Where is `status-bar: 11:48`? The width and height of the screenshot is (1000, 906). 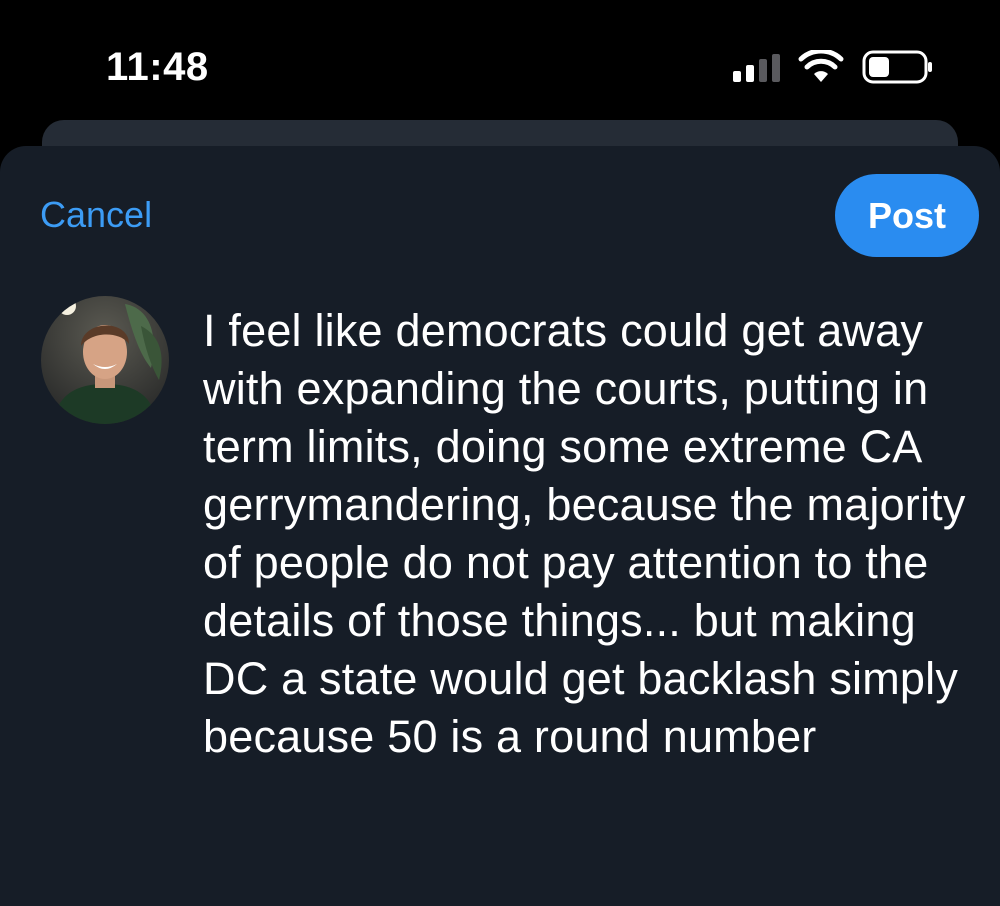 status-bar: 11:48 is located at coordinates (500, 65).